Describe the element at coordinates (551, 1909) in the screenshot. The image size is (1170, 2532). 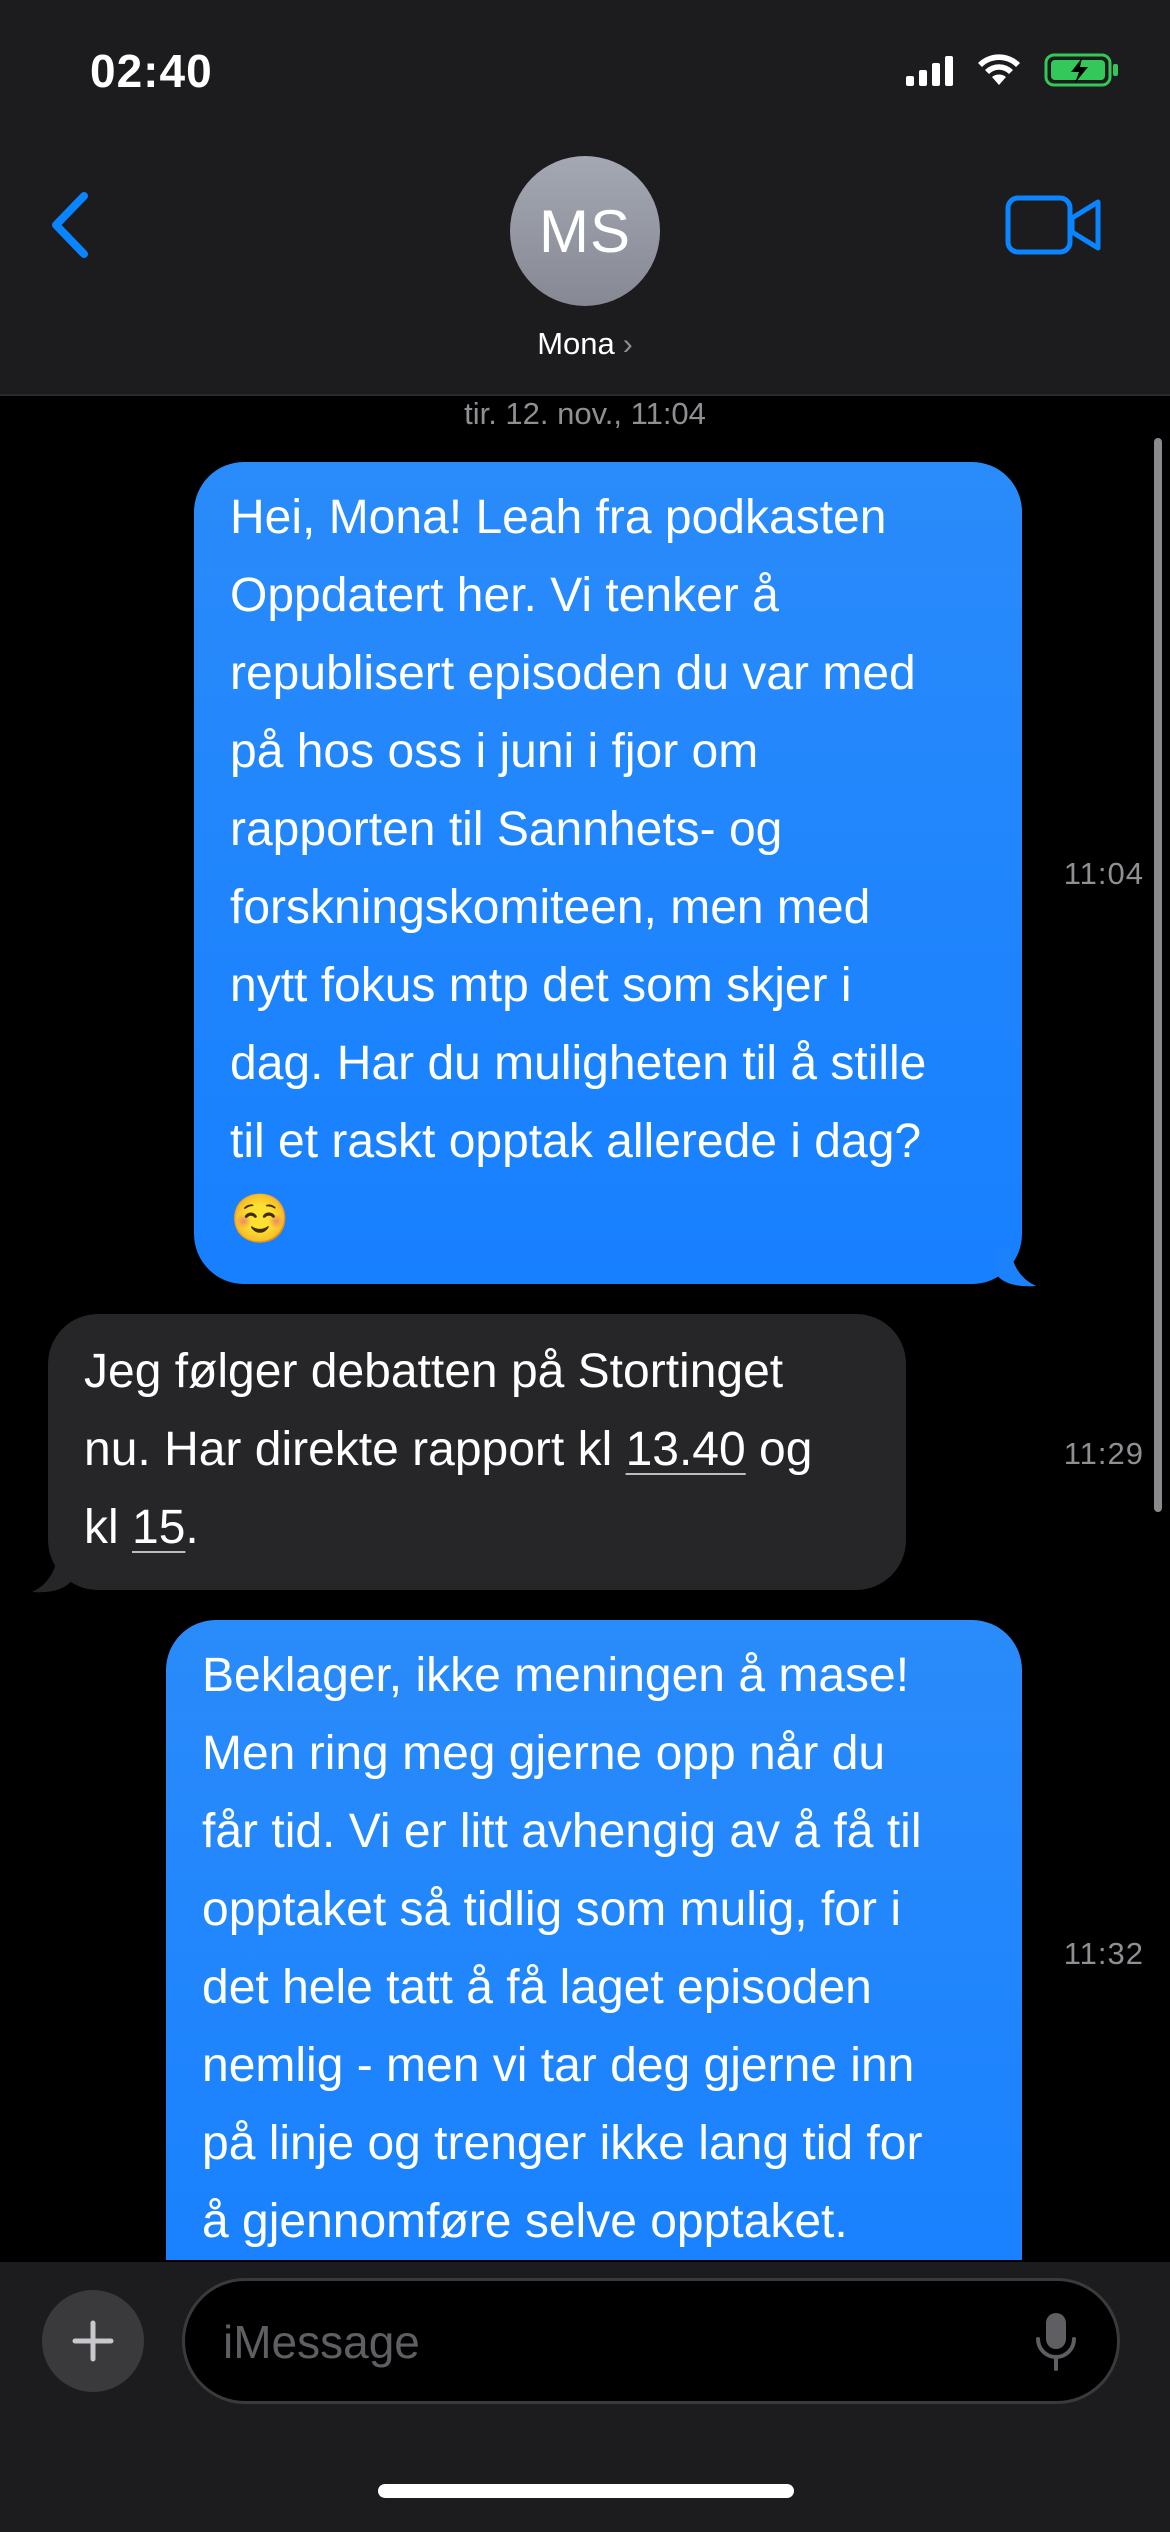
I see `message-line: opptaket så tidlig som mulig, for i` at that location.